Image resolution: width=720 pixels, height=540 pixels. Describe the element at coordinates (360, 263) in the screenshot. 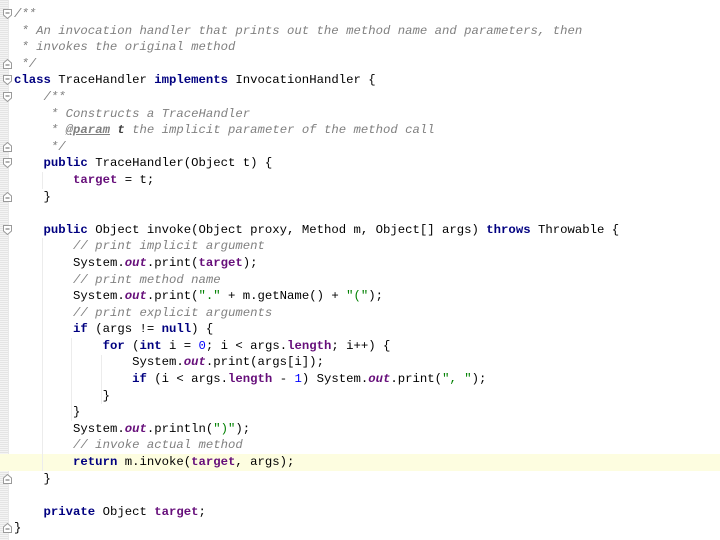

I see `code-line: System.out.print(target);` at that location.